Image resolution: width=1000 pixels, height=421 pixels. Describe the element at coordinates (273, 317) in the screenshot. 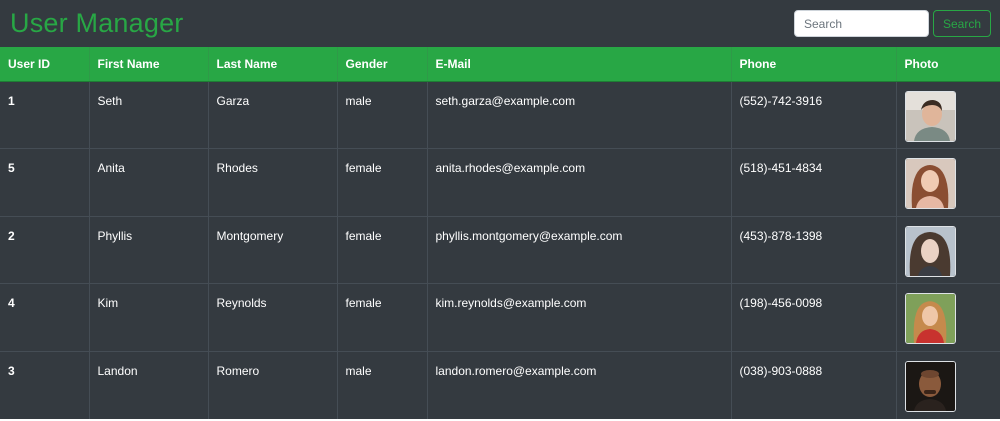

I see `last-name-cell: Reynolds` at that location.